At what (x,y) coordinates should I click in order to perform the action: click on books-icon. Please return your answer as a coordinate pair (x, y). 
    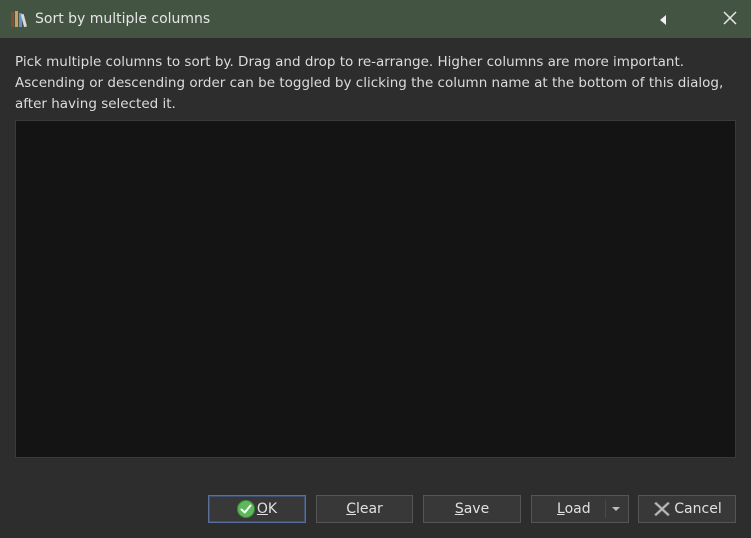
    Looking at the image, I should click on (20, 19).